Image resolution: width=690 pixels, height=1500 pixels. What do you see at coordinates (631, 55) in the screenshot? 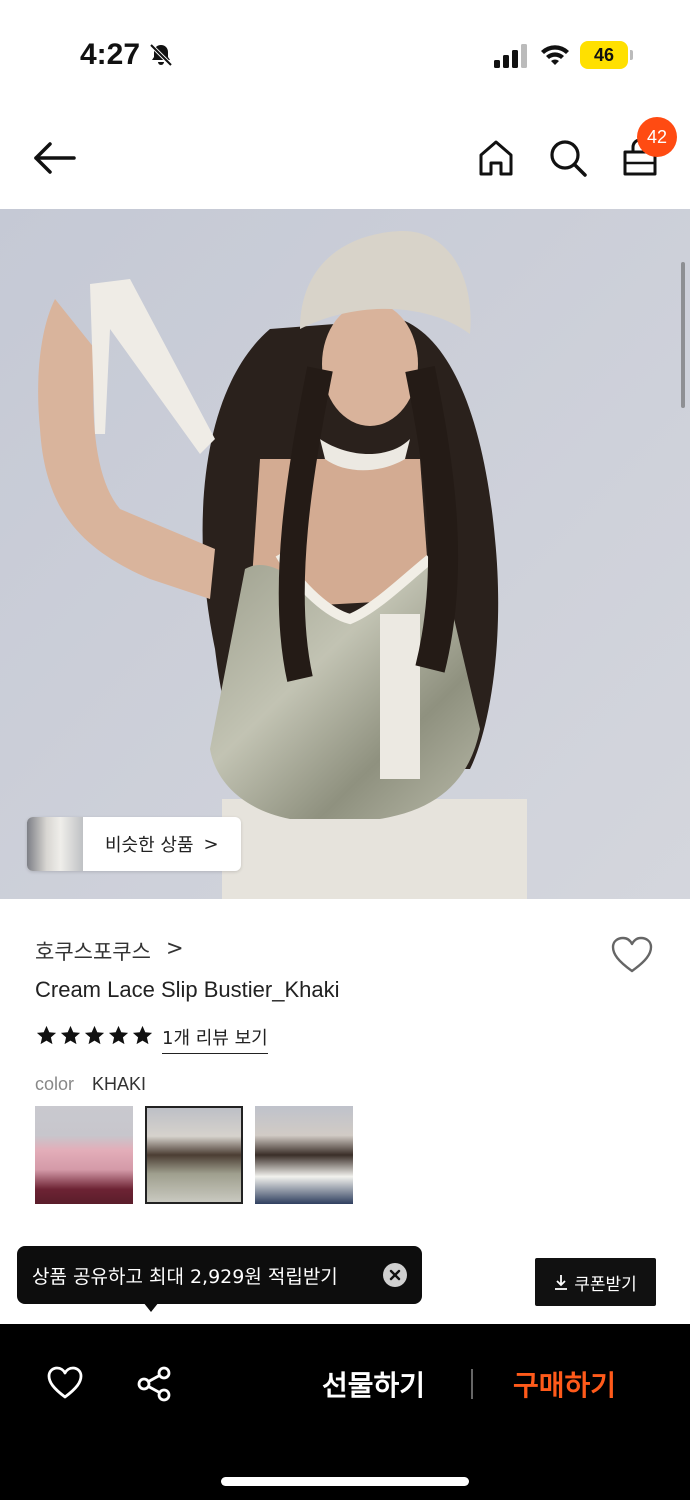
I see `battery-cap` at bounding box center [631, 55].